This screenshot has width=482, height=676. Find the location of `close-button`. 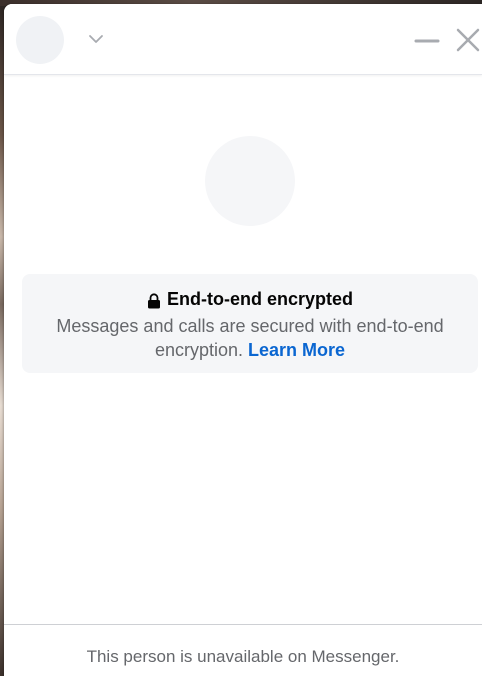

close-button is located at coordinates (468, 40).